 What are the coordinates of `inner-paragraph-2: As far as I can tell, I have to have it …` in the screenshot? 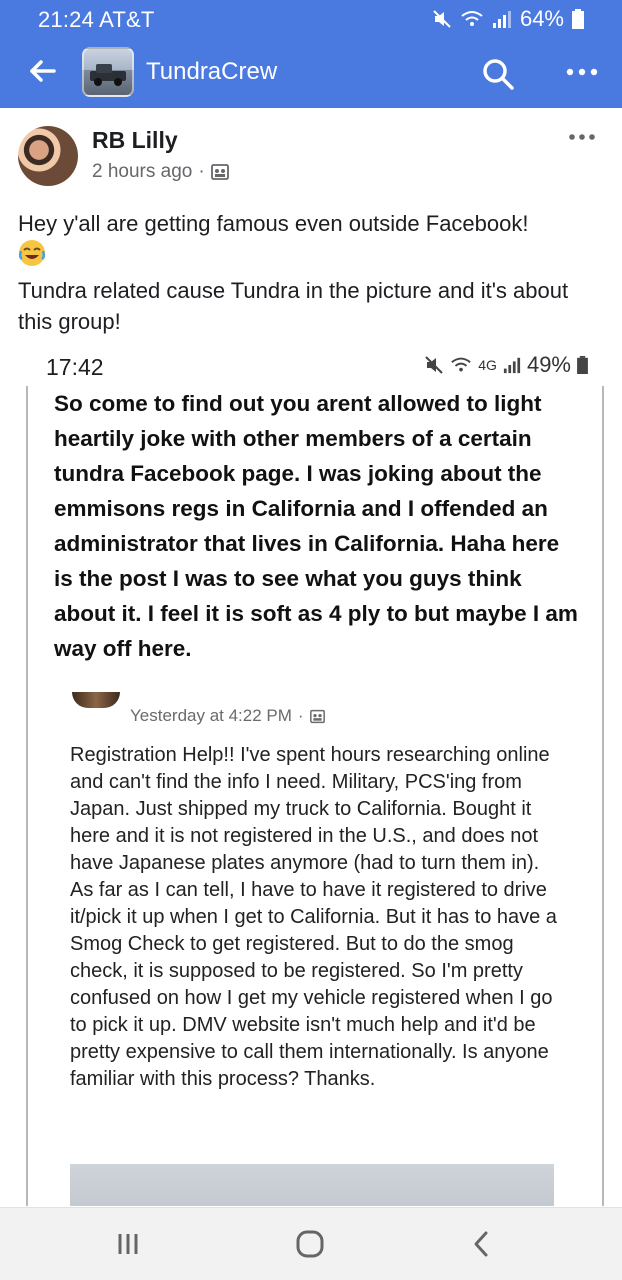 It's located at (313, 984).